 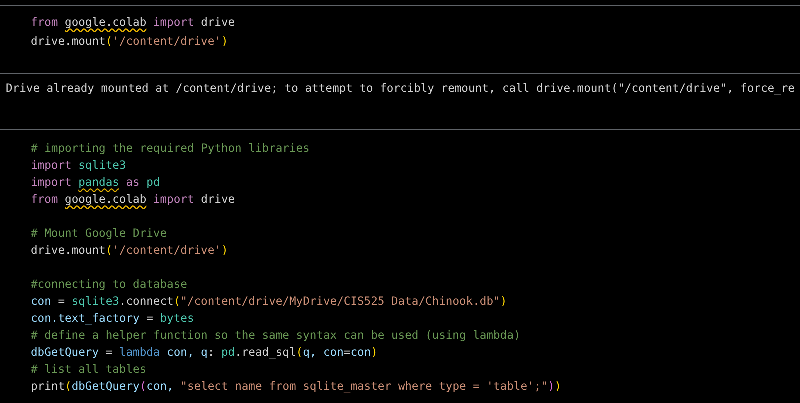 I want to click on code-line: # importing the required Python libraries, so click(x=170, y=149).